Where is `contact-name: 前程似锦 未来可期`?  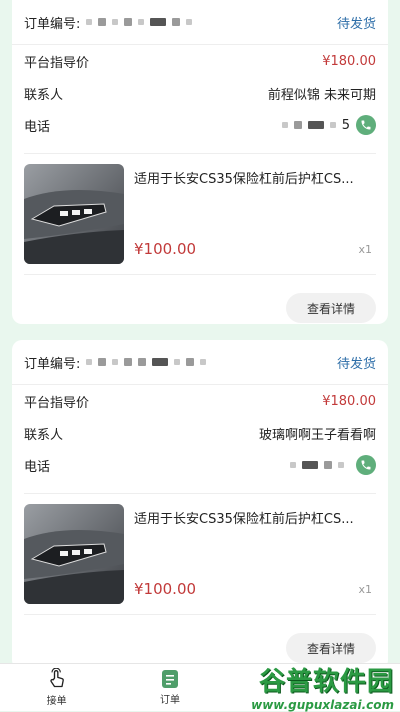
contact-name: 前程似锦 未来可期 is located at coordinates (321, 95).